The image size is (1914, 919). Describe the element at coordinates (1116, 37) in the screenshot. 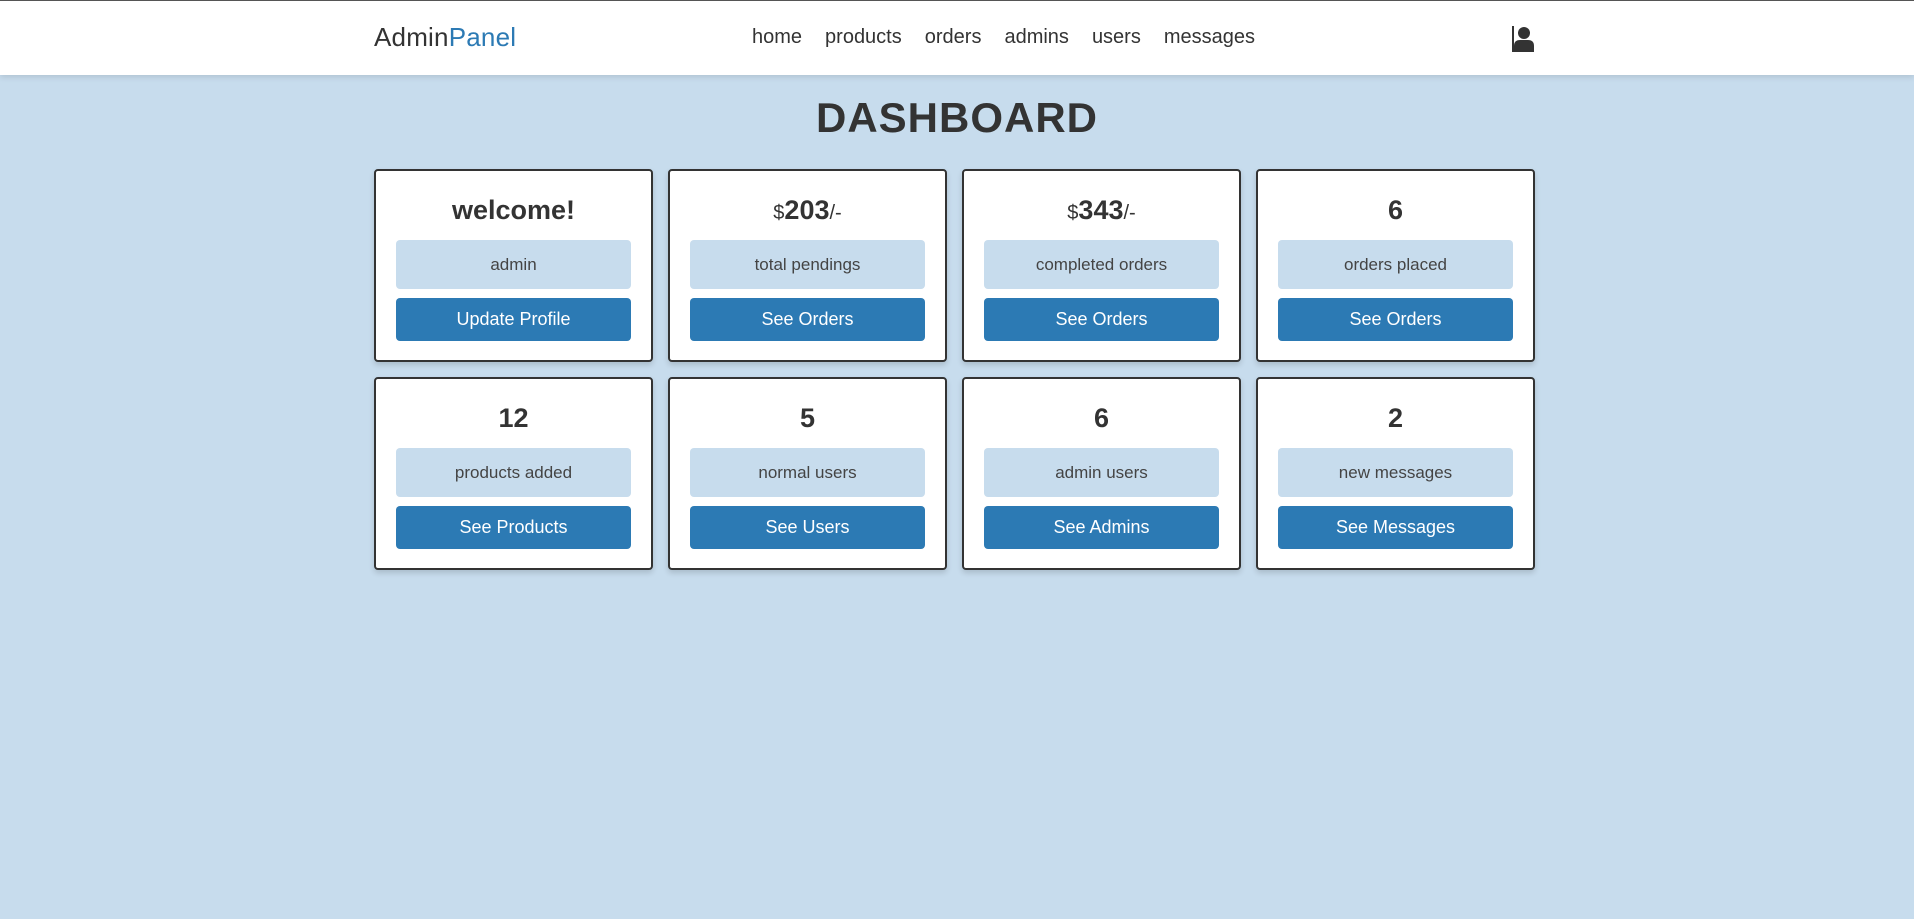

I see `nav-users: users` at that location.